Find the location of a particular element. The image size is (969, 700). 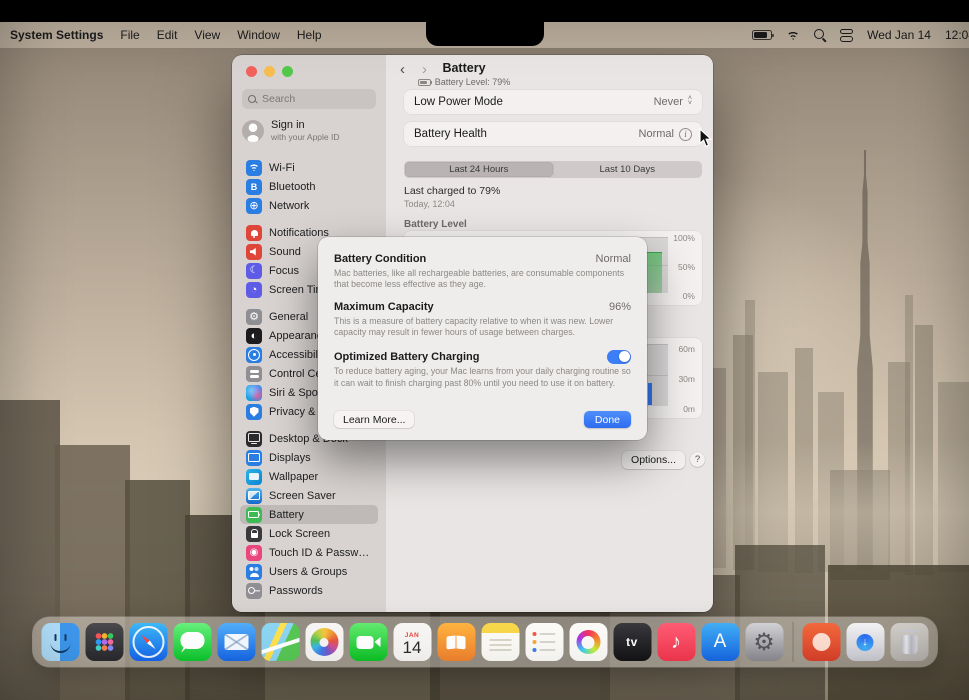

sidebar-item-displays: Displays is located at coordinates (309, 457).